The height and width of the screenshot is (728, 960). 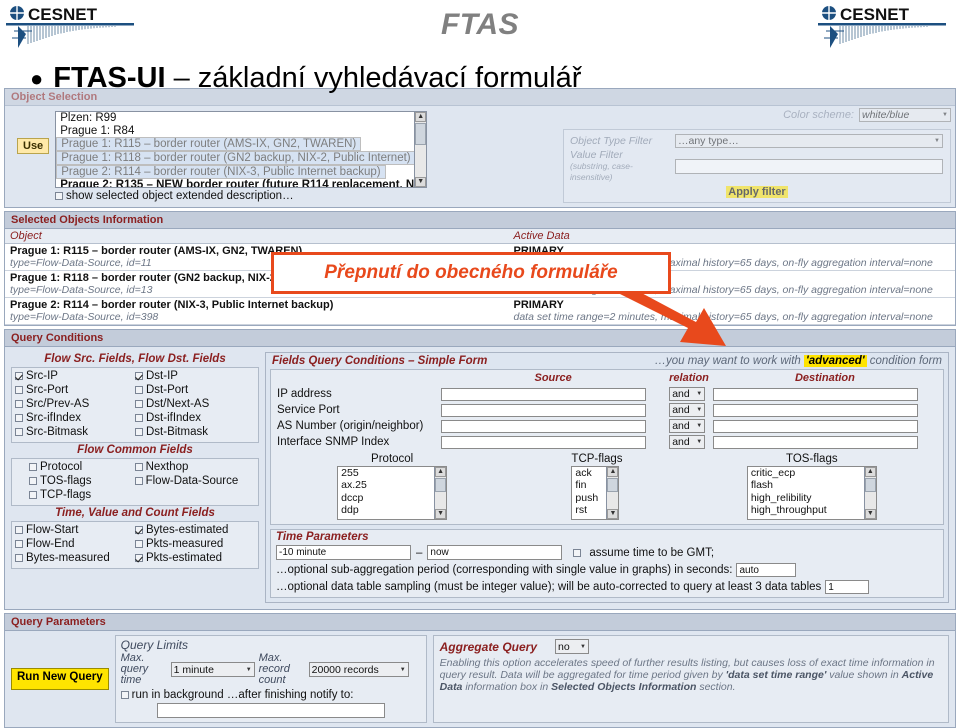 I want to click on checkbox-tcp-flags: TCP-flags, so click(x=82, y=495).